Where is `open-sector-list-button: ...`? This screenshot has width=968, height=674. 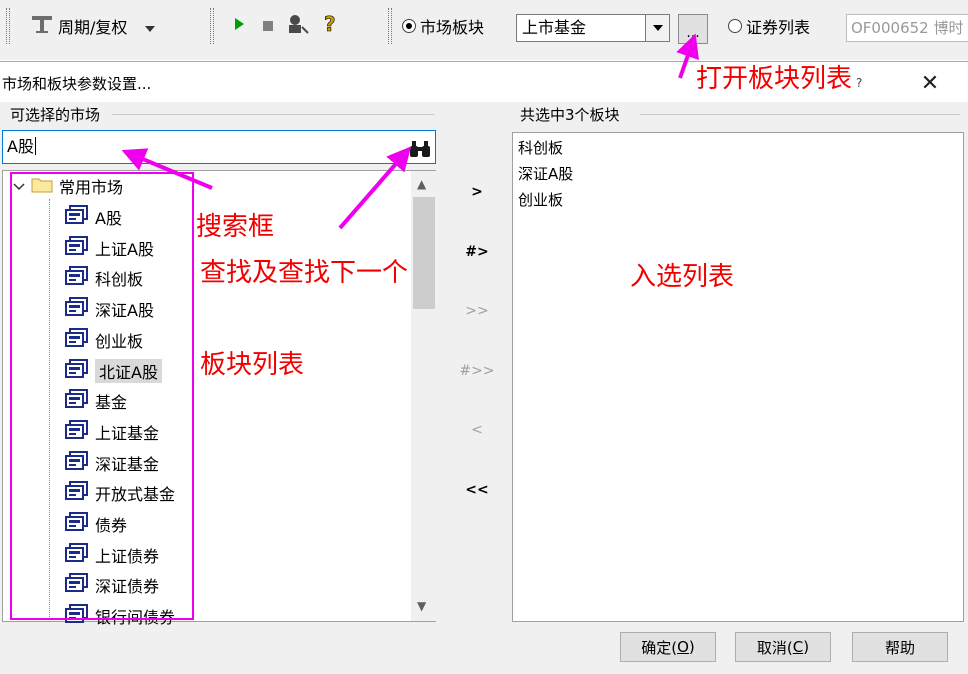
open-sector-list-button: ... is located at coordinates (693, 29).